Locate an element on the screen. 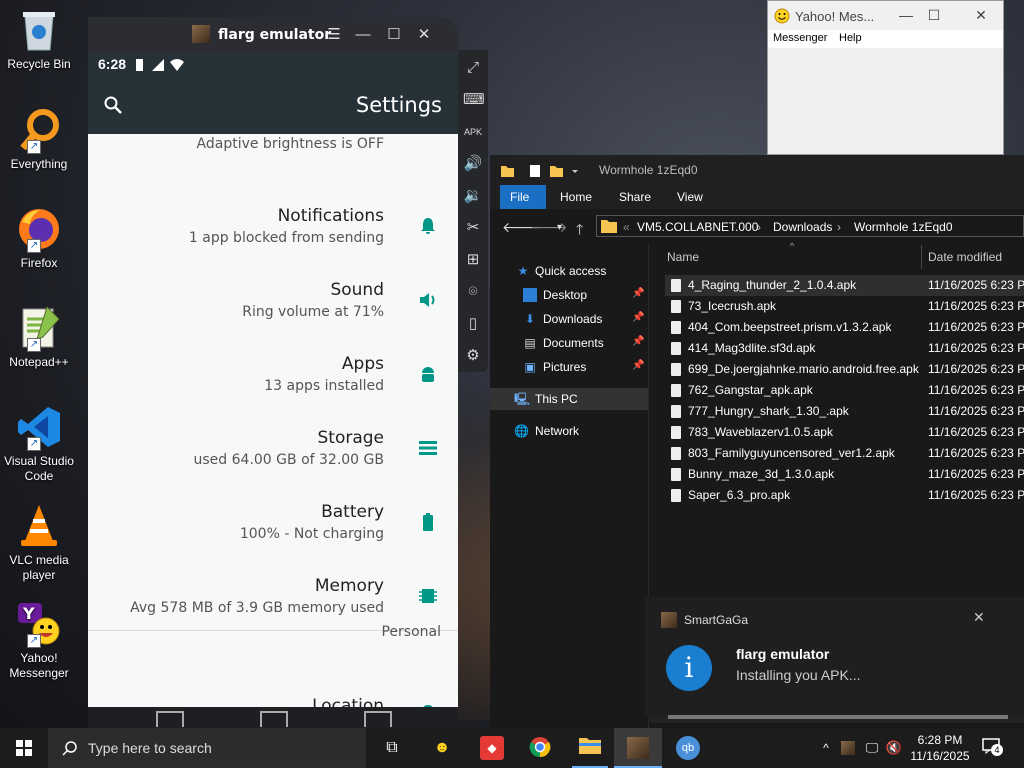  search-icon is located at coordinates (113, 105).